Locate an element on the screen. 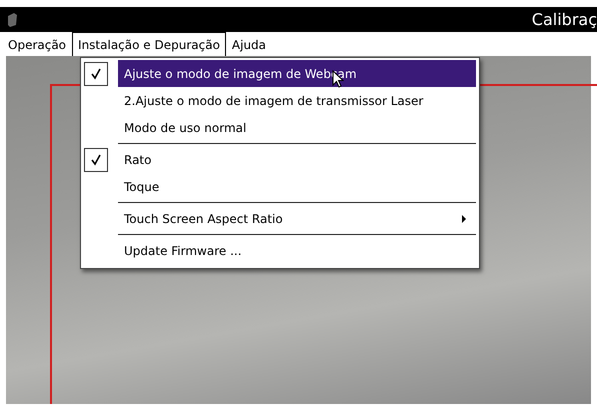  menu-item: Operação is located at coordinates (37, 44).